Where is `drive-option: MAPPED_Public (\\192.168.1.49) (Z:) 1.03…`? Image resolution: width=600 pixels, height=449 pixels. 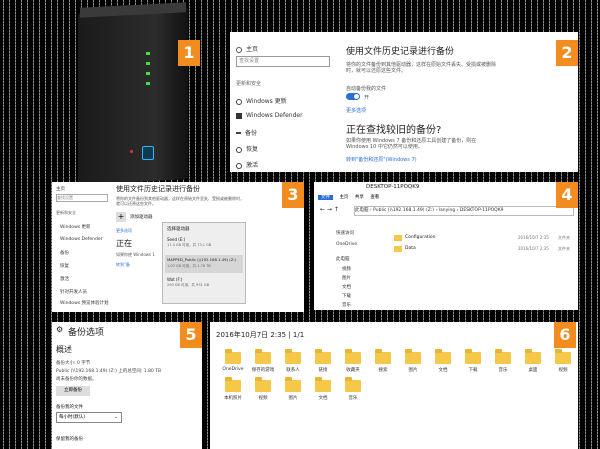 drive-option: MAPPED_Public (\\192.168.1.49) (Z:) 1.03… is located at coordinates (204, 264).